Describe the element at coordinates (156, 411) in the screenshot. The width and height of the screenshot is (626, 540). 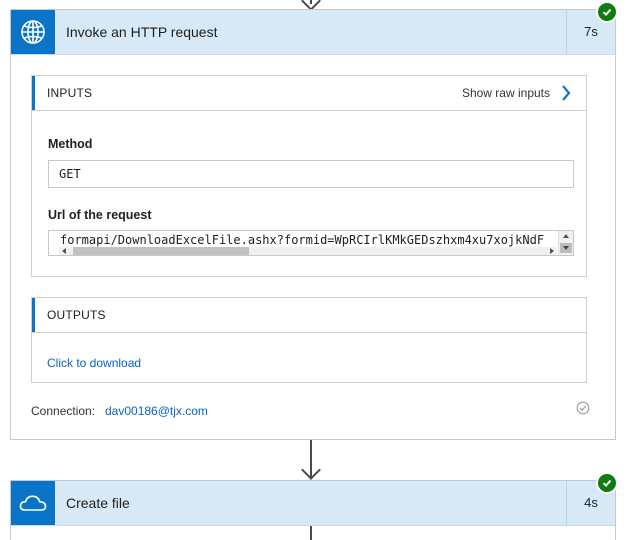
I see `connection-account-link: dav00186@tjx.com` at that location.